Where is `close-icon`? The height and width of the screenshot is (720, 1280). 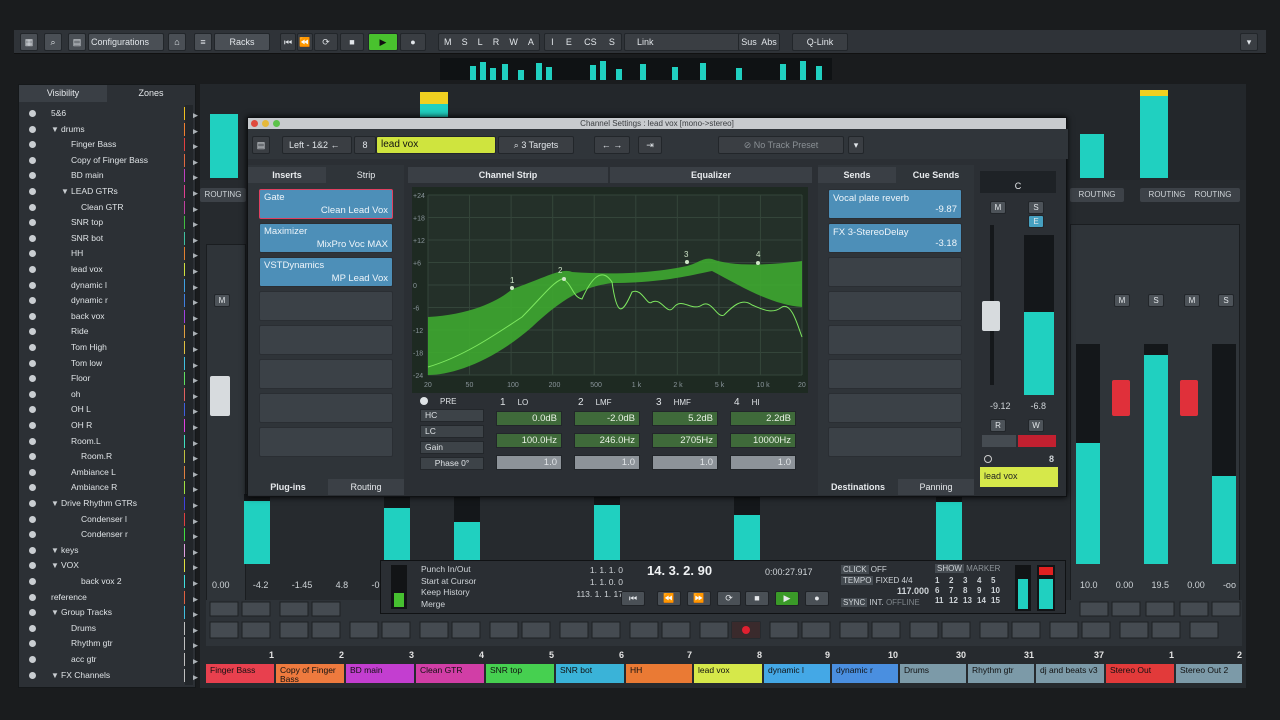
close-icon is located at coordinates (254, 123).